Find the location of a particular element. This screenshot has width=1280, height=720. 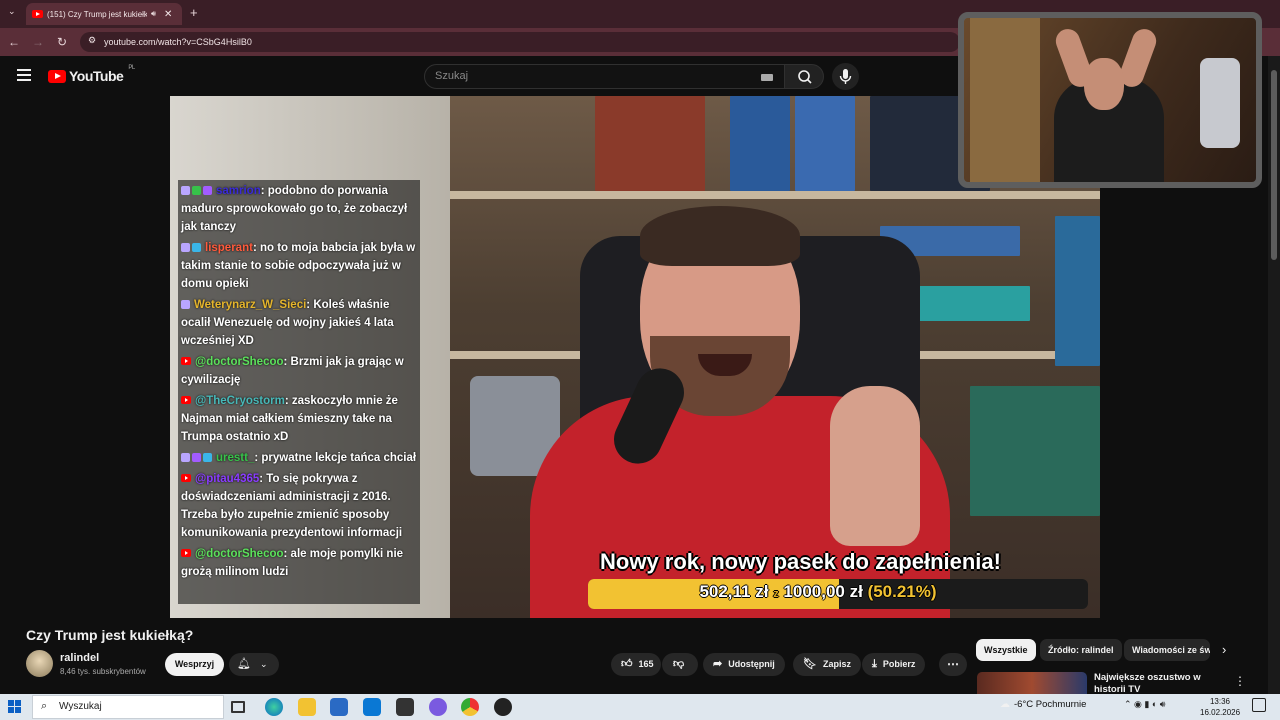

channel-avatar is located at coordinates (39, 663).